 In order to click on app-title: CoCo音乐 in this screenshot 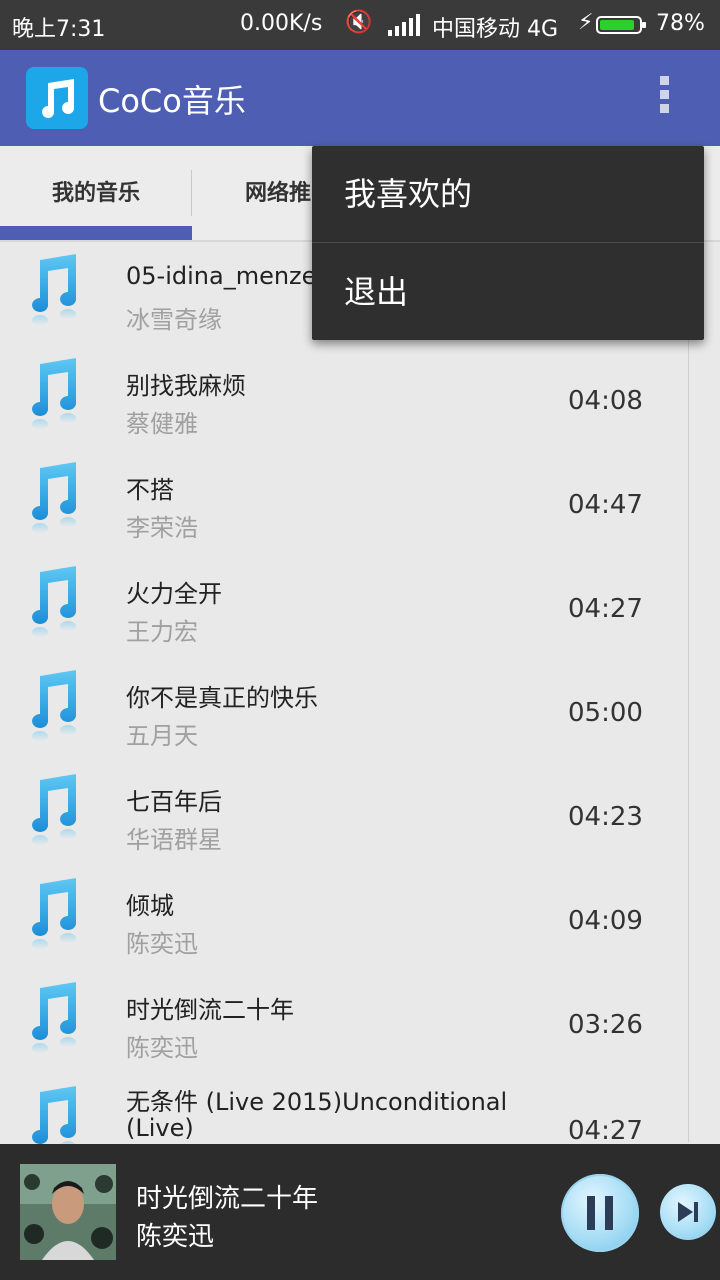, I will do `click(172, 101)`.